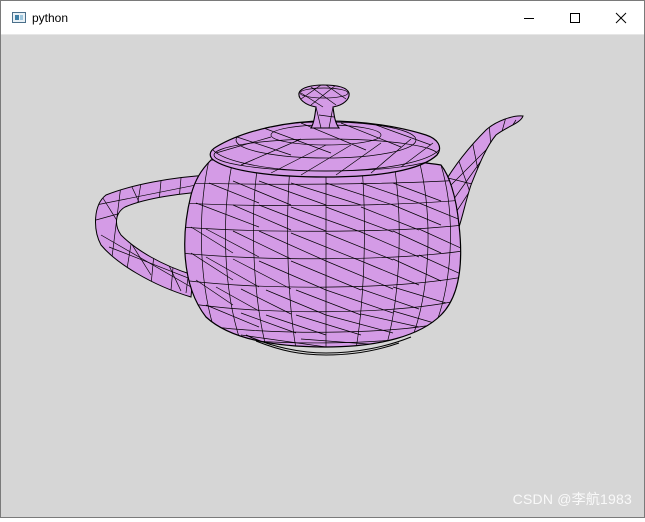 The width and height of the screenshot is (645, 522). Describe the element at coordinates (322, 18) in the screenshot. I see `title-bar: python` at that location.